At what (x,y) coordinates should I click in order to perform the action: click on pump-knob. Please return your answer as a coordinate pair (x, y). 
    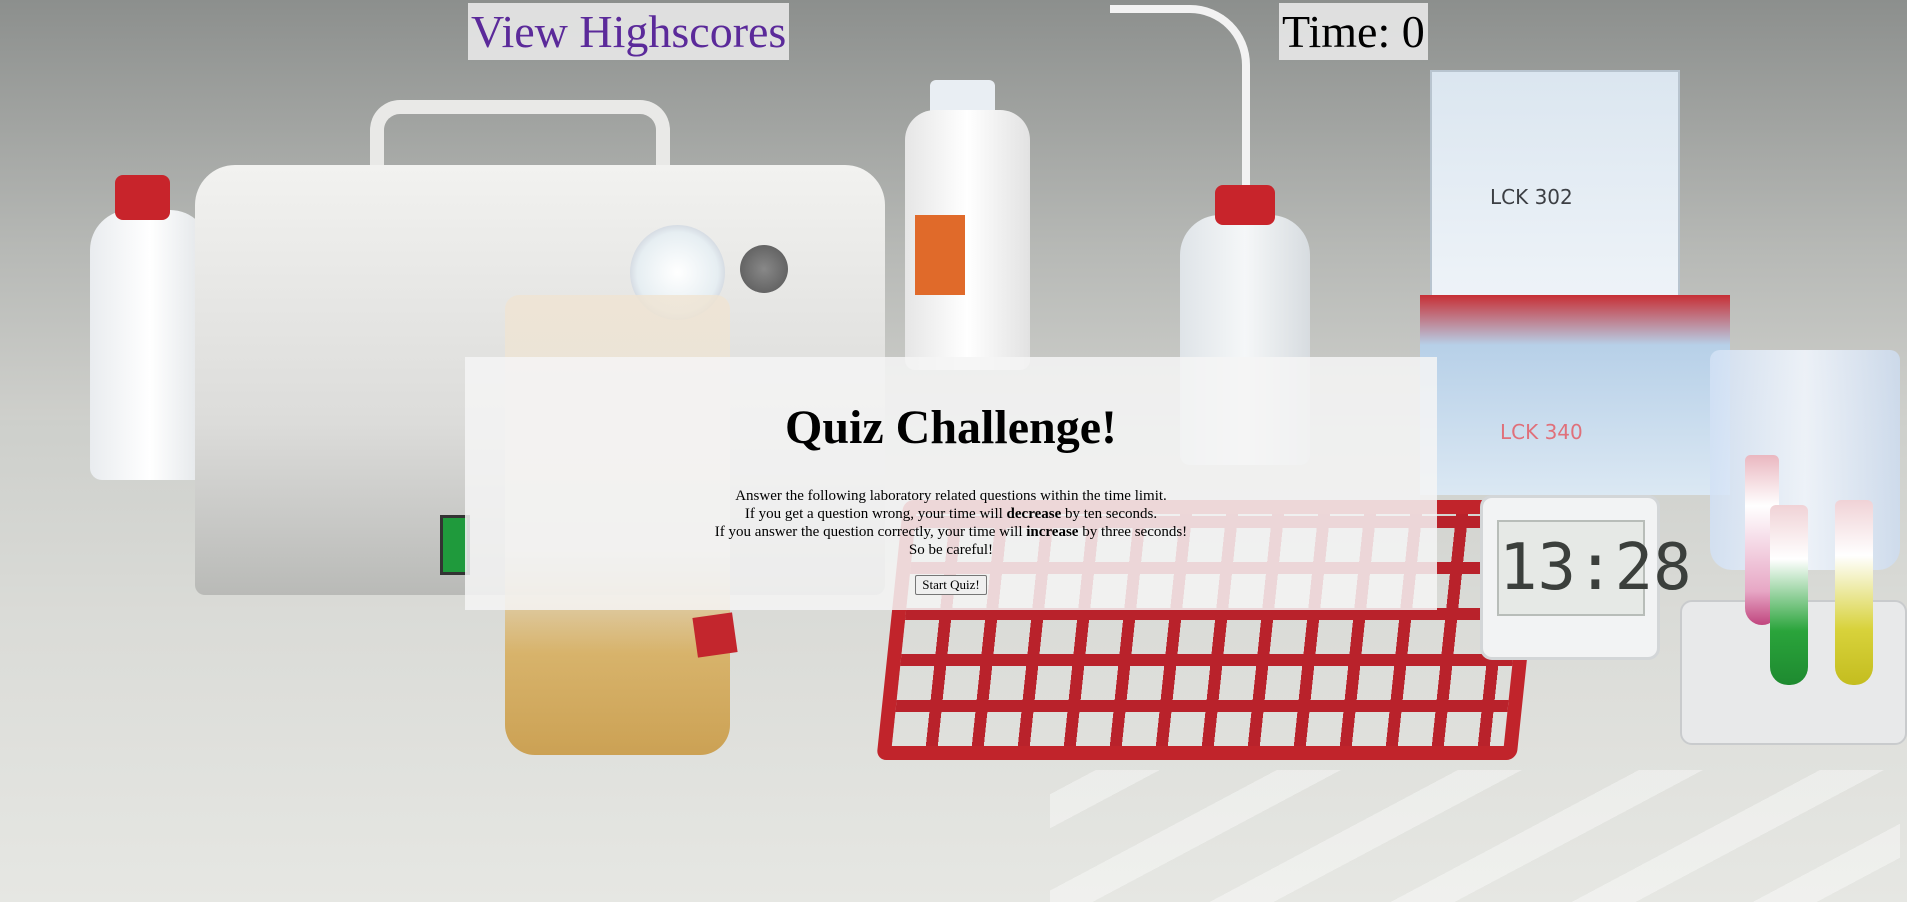
    Looking at the image, I should click on (764, 269).